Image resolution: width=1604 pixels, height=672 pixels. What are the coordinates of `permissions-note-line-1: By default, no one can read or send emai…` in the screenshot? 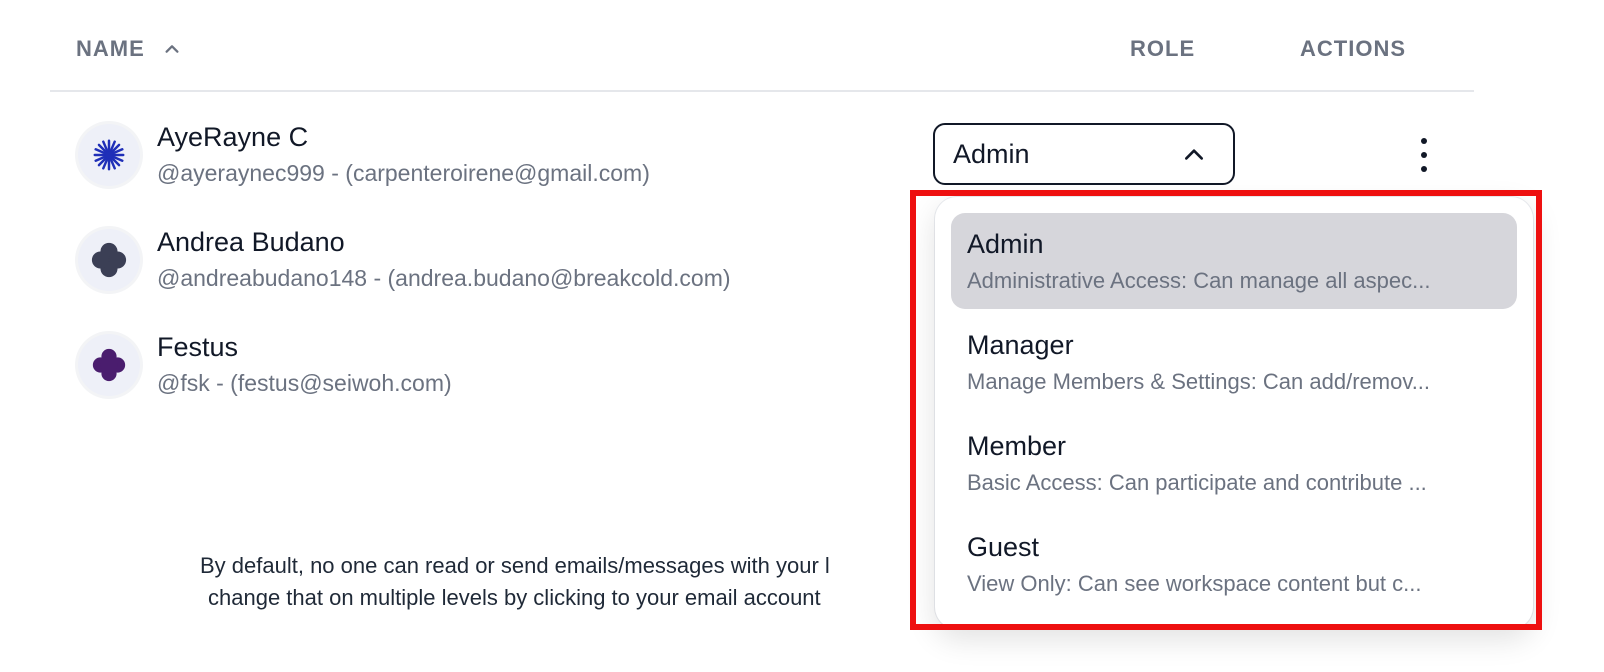 It's located at (515, 565).